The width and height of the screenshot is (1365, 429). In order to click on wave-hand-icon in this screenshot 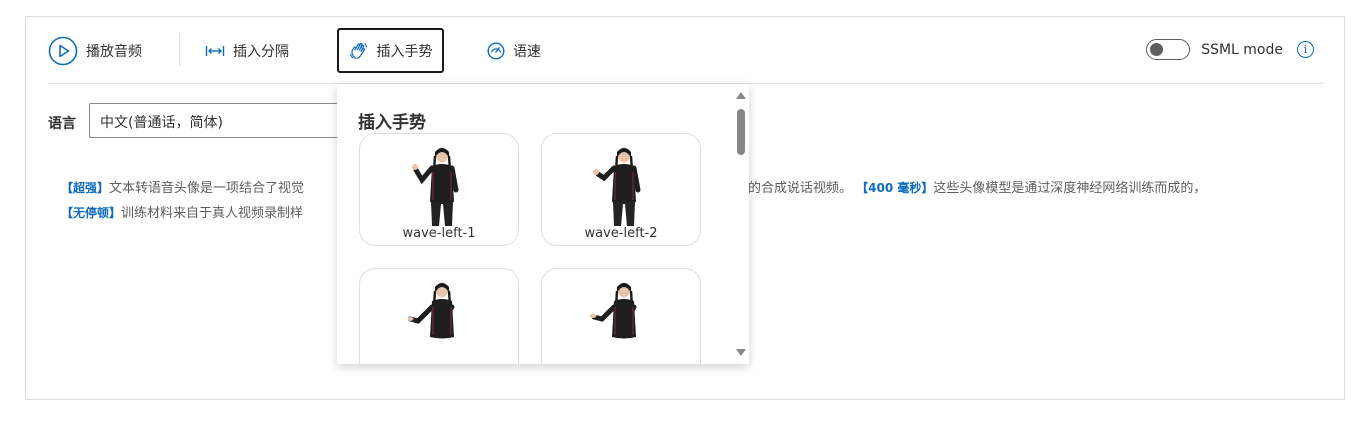, I will do `click(358, 50)`.